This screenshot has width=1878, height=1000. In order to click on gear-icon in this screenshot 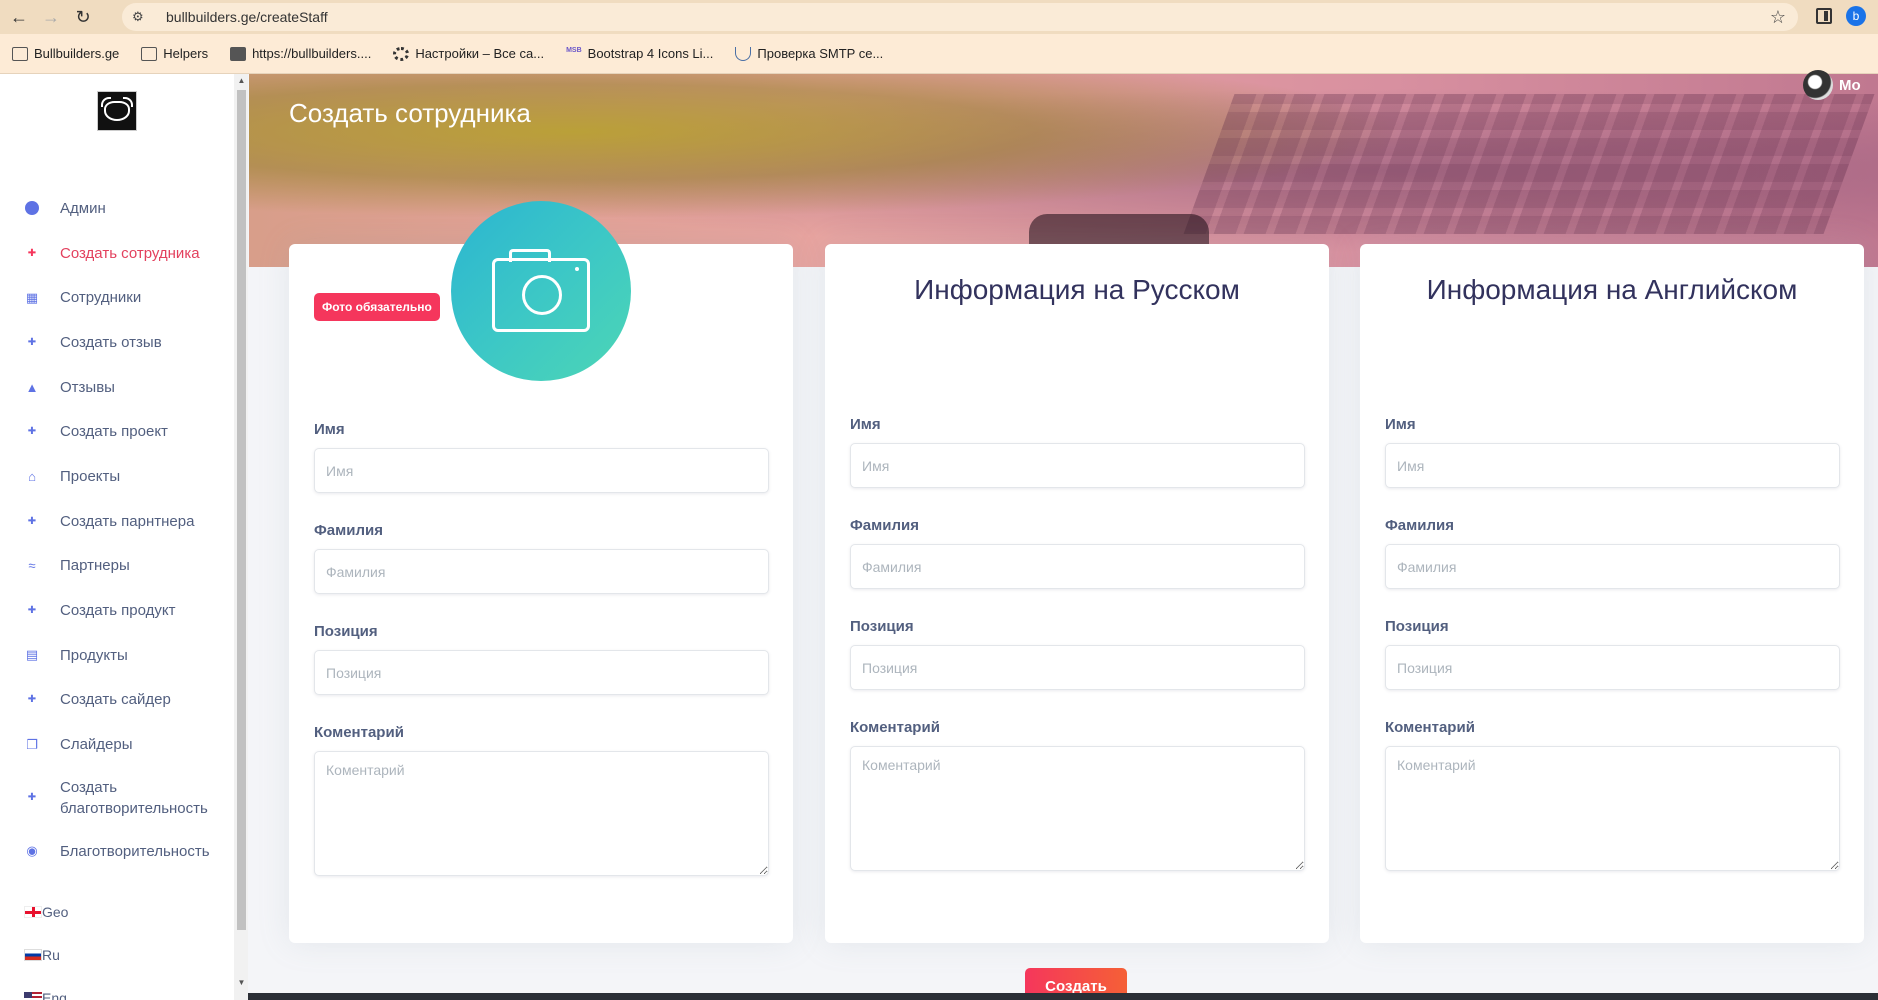, I will do `click(401, 53)`.